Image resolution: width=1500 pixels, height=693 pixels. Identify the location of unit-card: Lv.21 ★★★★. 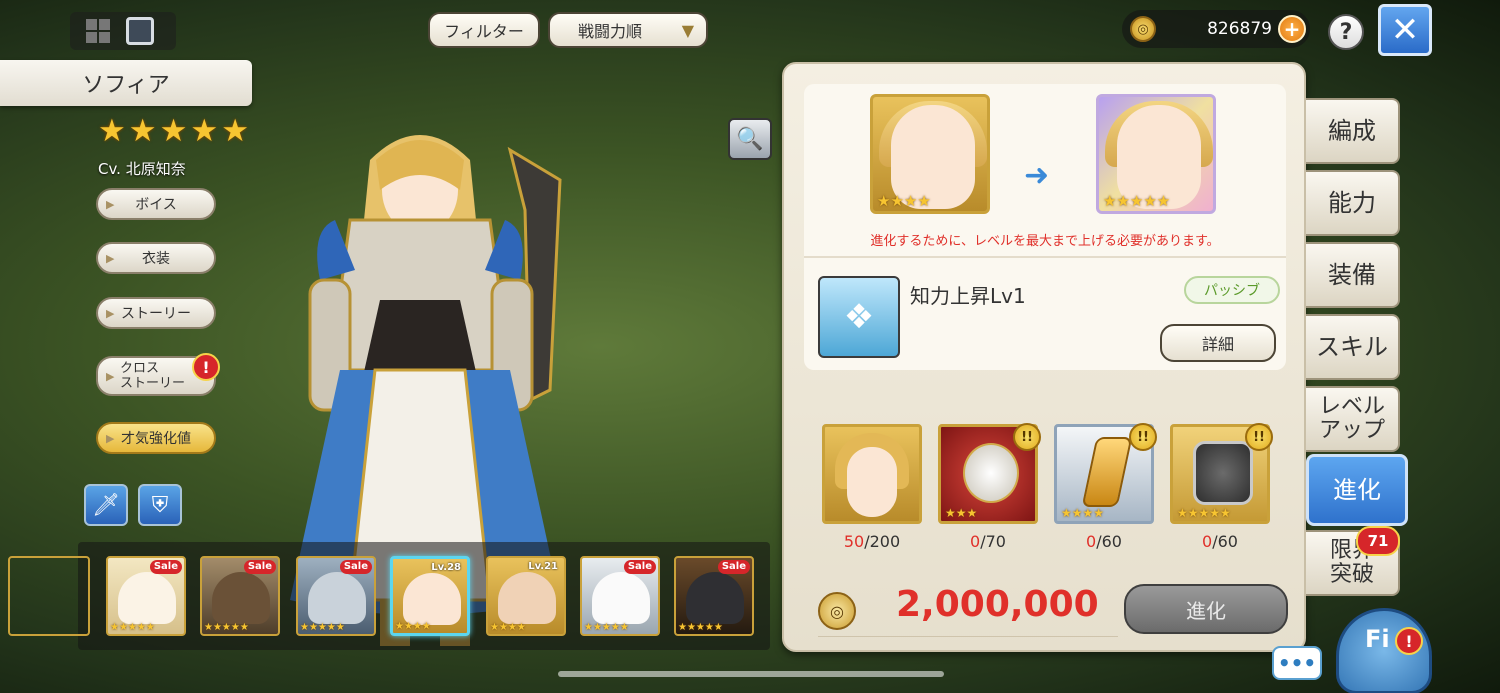
(526, 596).